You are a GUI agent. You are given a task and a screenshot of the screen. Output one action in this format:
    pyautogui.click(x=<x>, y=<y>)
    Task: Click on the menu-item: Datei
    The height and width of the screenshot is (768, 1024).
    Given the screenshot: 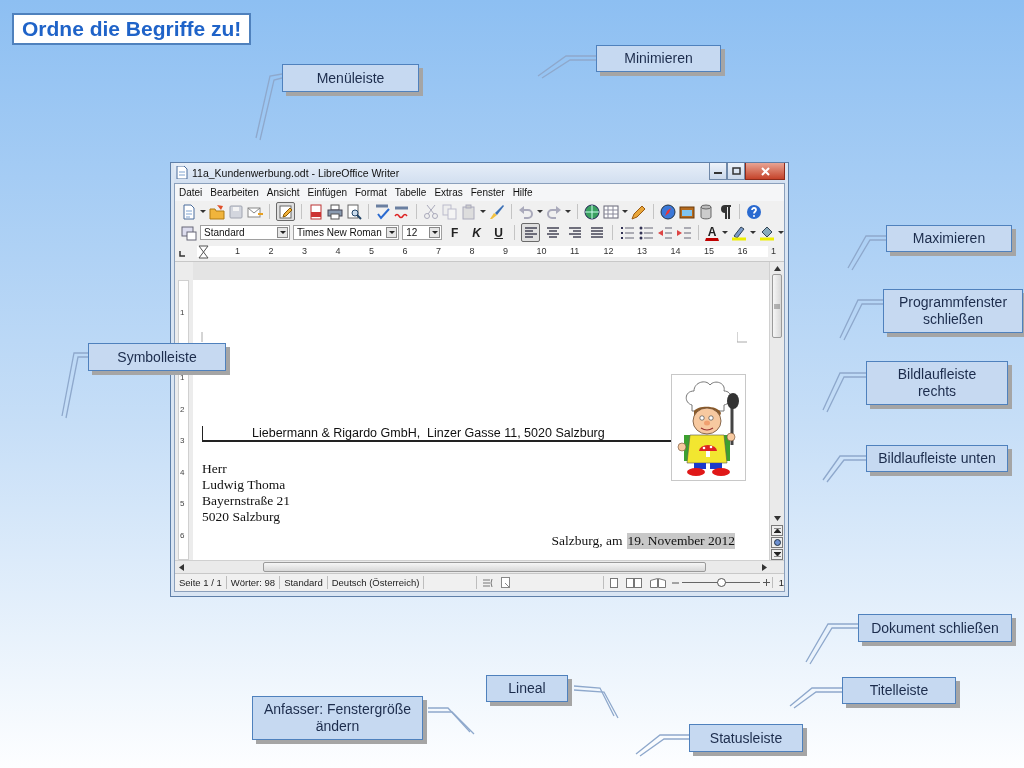 What is the action you would take?
    pyautogui.click(x=191, y=192)
    